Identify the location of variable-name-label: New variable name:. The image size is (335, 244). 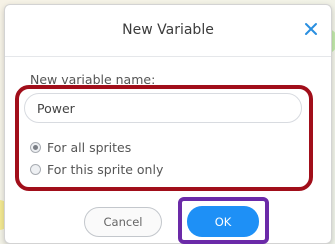
(93, 79).